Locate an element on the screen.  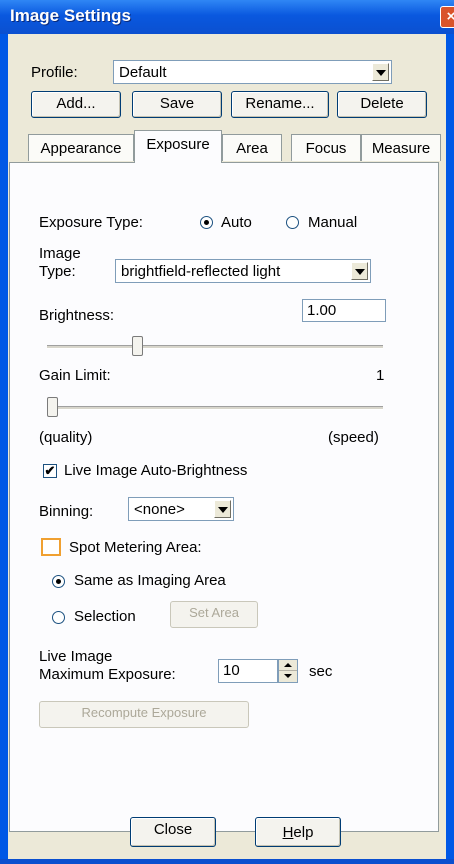
tab-area-label: Area is located at coordinates (252, 148).